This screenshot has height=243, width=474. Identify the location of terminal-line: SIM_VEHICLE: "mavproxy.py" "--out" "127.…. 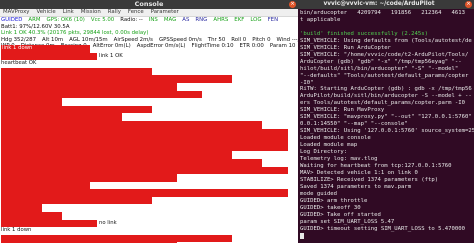
(386, 117).